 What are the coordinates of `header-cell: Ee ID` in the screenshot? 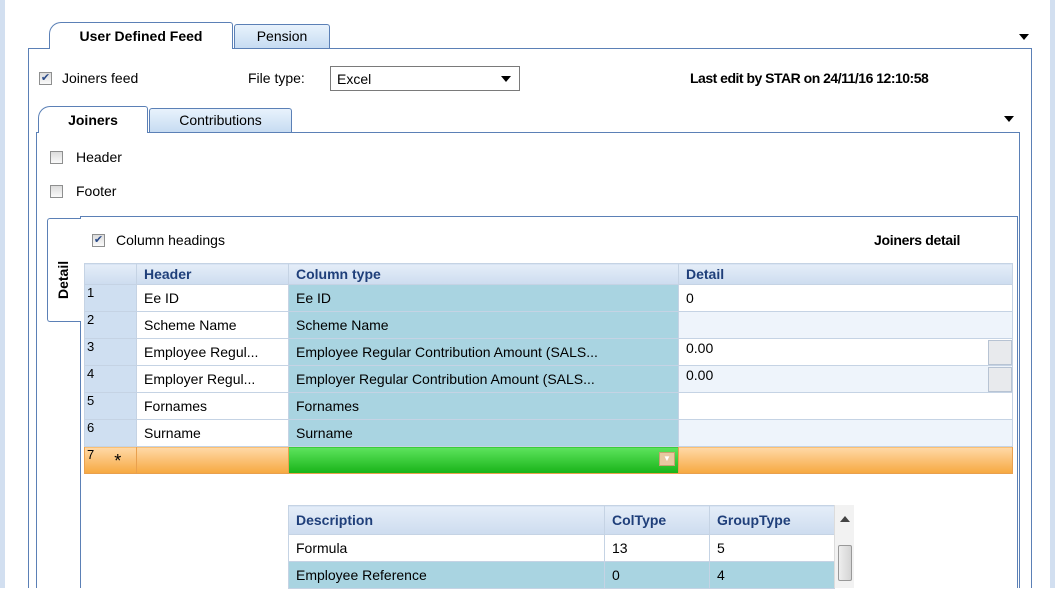 It's located at (212, 298).